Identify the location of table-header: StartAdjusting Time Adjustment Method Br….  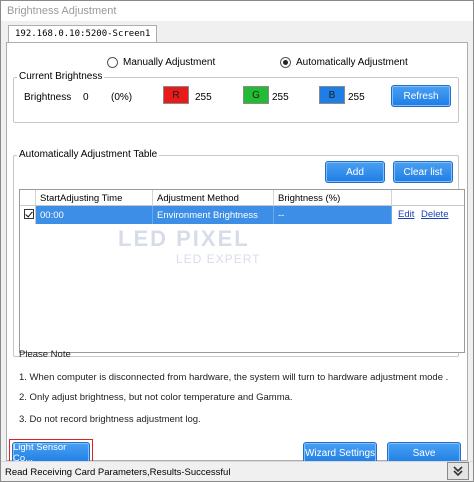
(242, 198).